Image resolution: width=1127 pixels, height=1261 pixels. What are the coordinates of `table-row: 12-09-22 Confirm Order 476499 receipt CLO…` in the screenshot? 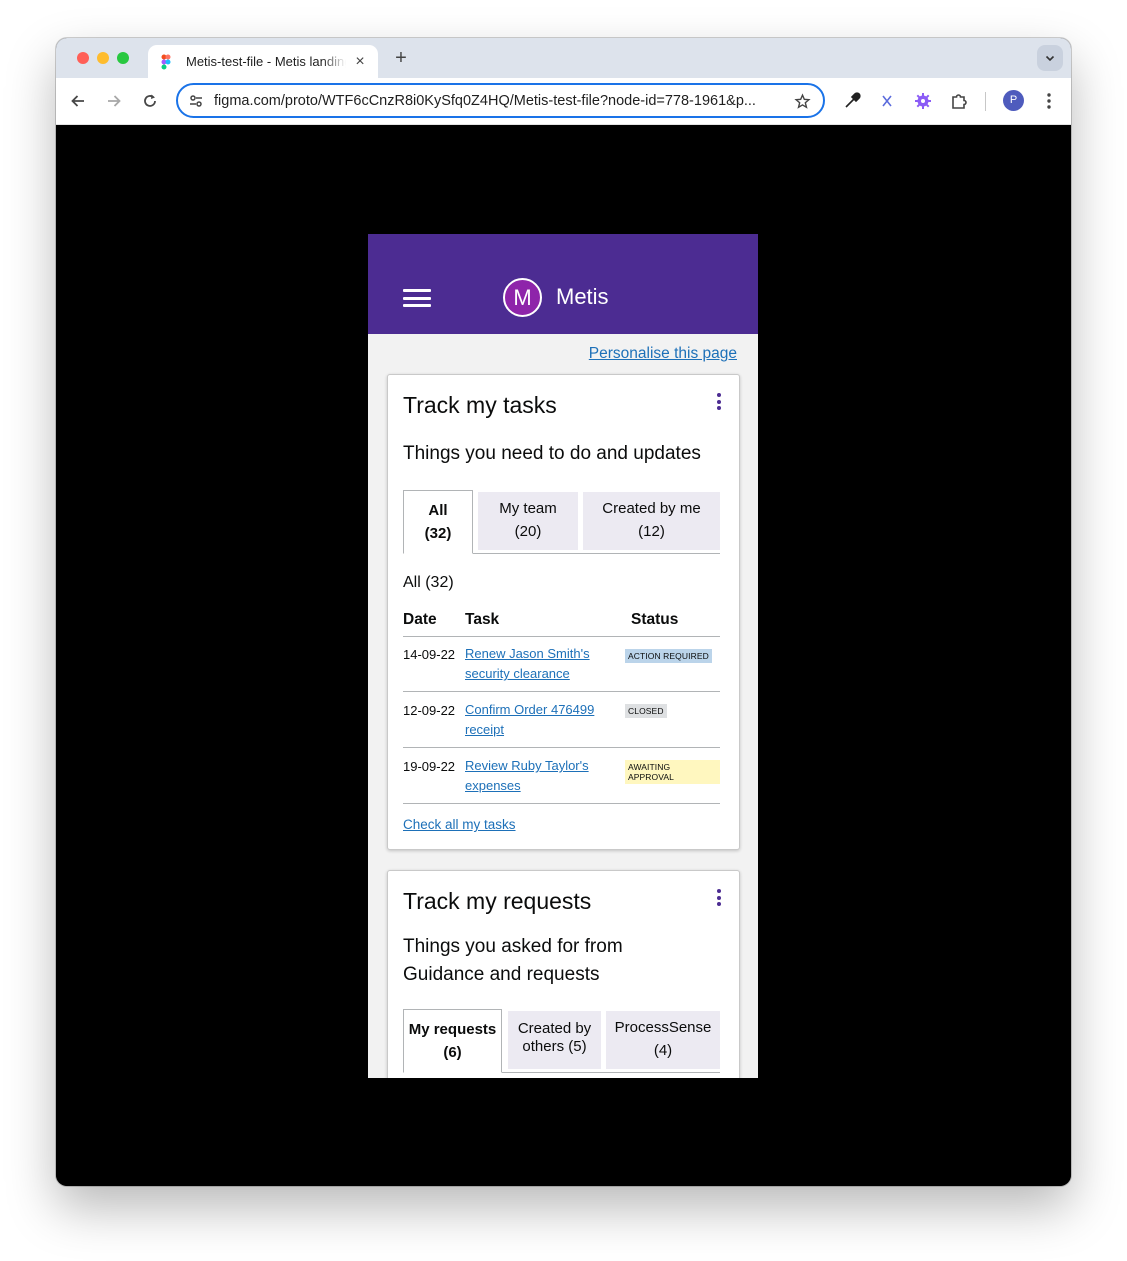 It's located at (561, 720).